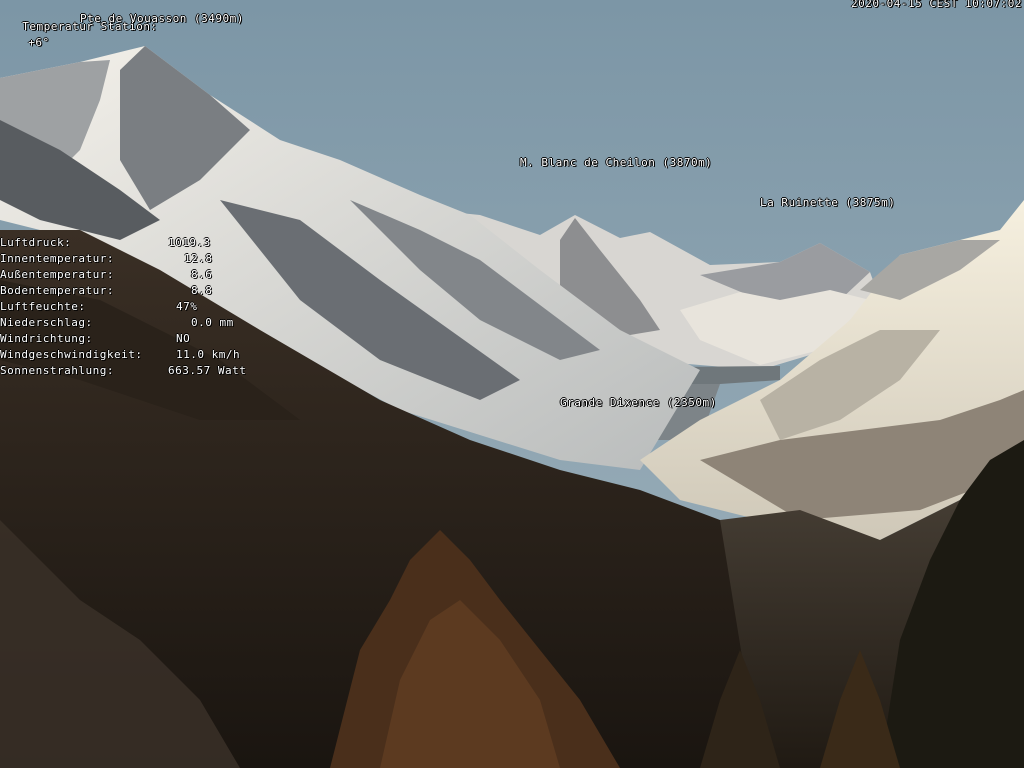 This screenshot has width=1024, height=768. Describe the element at coordinates (46, 338) in the screenshot. I see `weather-label: Windrichtung:` at that location.